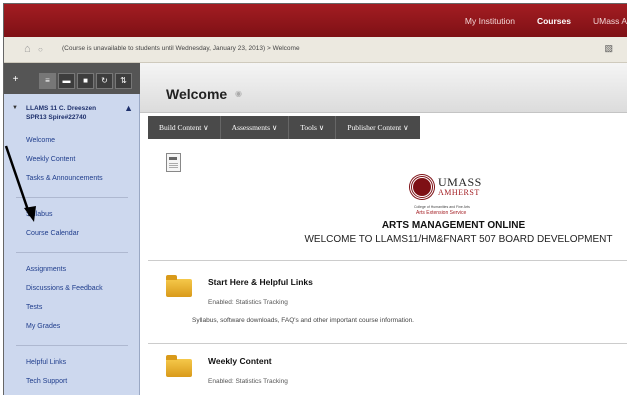  What do you see at coordinates (66, 81) in the screenshot?
I see `folder-icon: ▬` at bounding box center [66, 81].